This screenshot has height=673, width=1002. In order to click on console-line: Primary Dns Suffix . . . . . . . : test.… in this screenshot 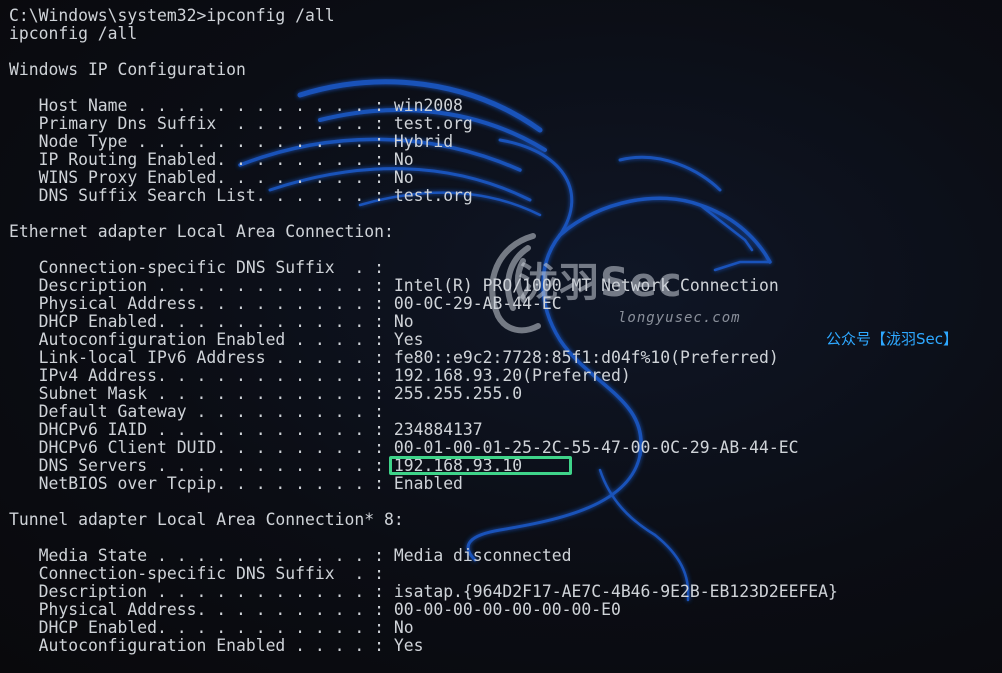, I will do `click(241, 123)`.